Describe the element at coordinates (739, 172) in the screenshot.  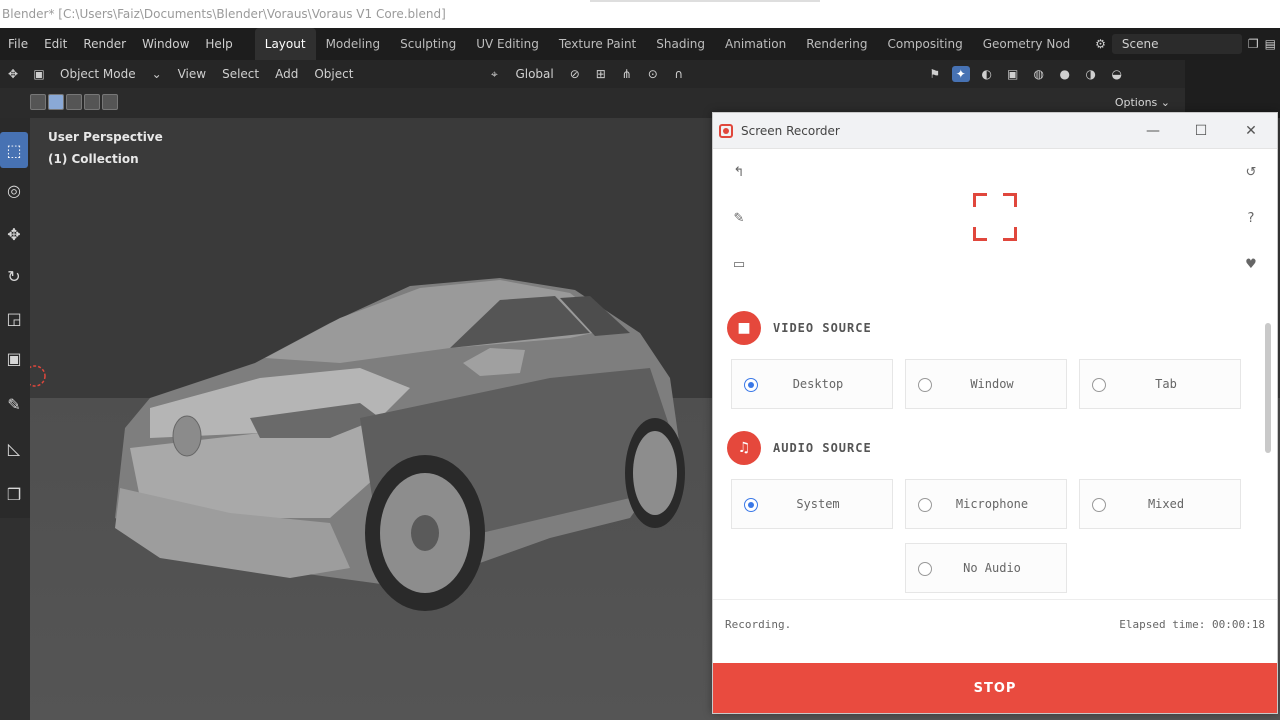
I see `arrow-tool-icon: ↰` at that location.